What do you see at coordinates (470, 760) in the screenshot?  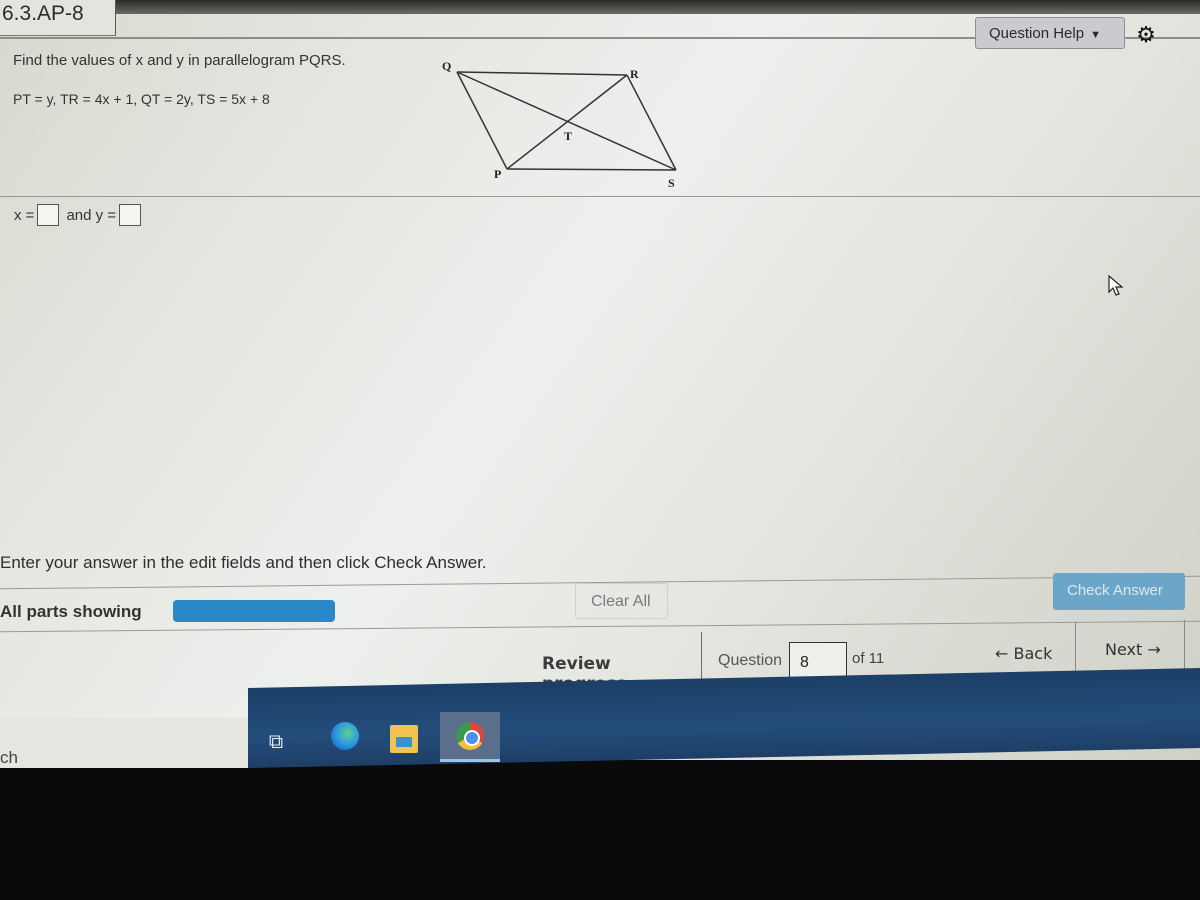 I see `active-app-indicator` at bounding box center [470, 760].